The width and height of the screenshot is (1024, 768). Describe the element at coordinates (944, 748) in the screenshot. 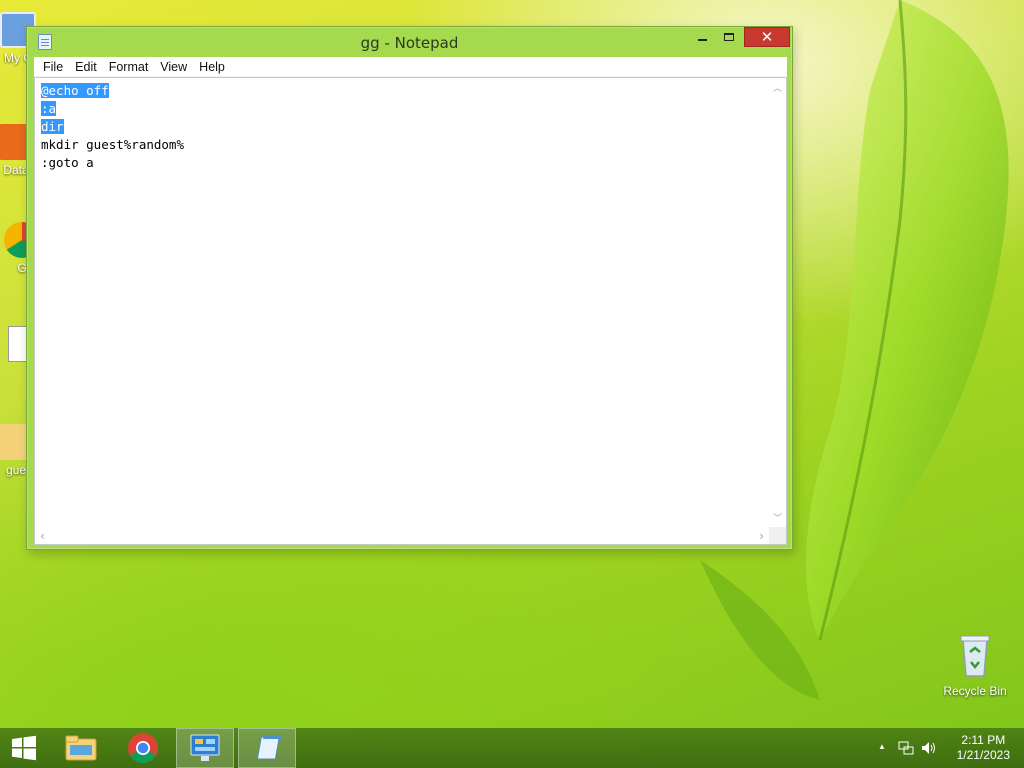

I see `system-tray: ▲ 2:11 PM 1/21/2023` at that location.